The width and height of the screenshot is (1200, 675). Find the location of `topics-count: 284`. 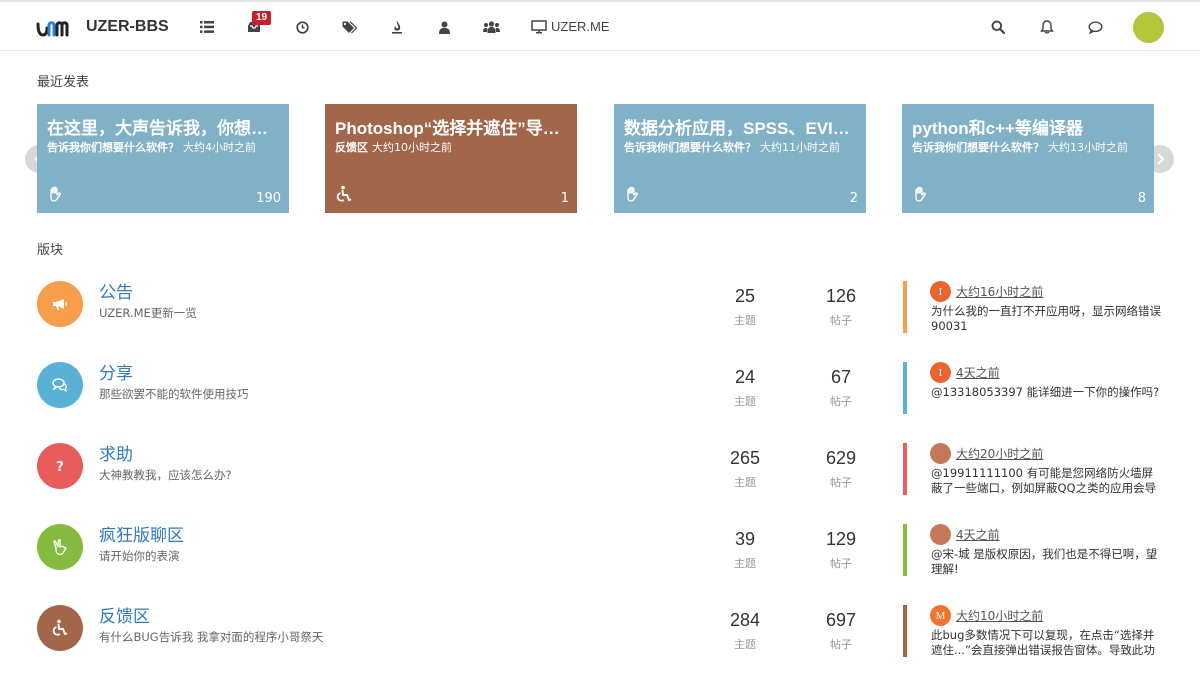

topics-count: 284 is located at coordinates (745, 620).